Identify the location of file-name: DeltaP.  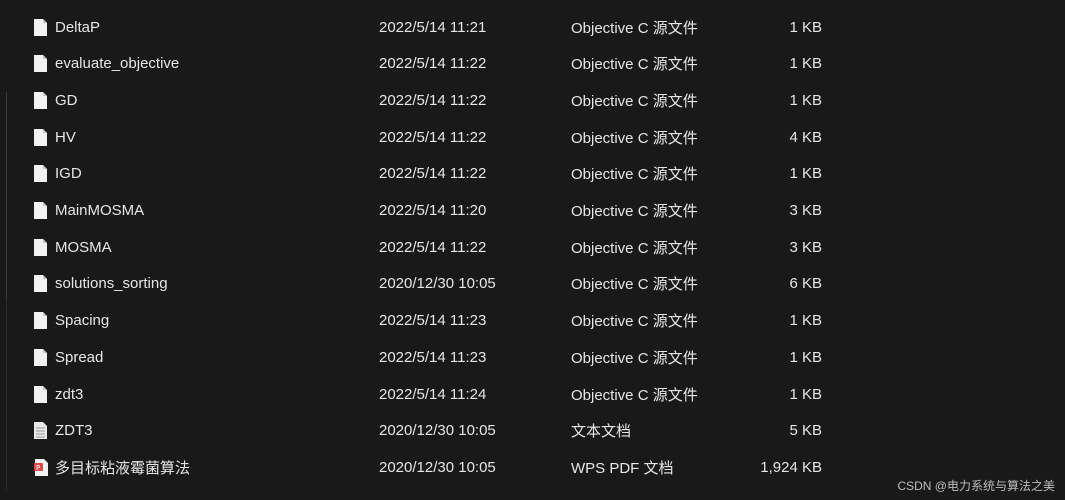
(77, 27).